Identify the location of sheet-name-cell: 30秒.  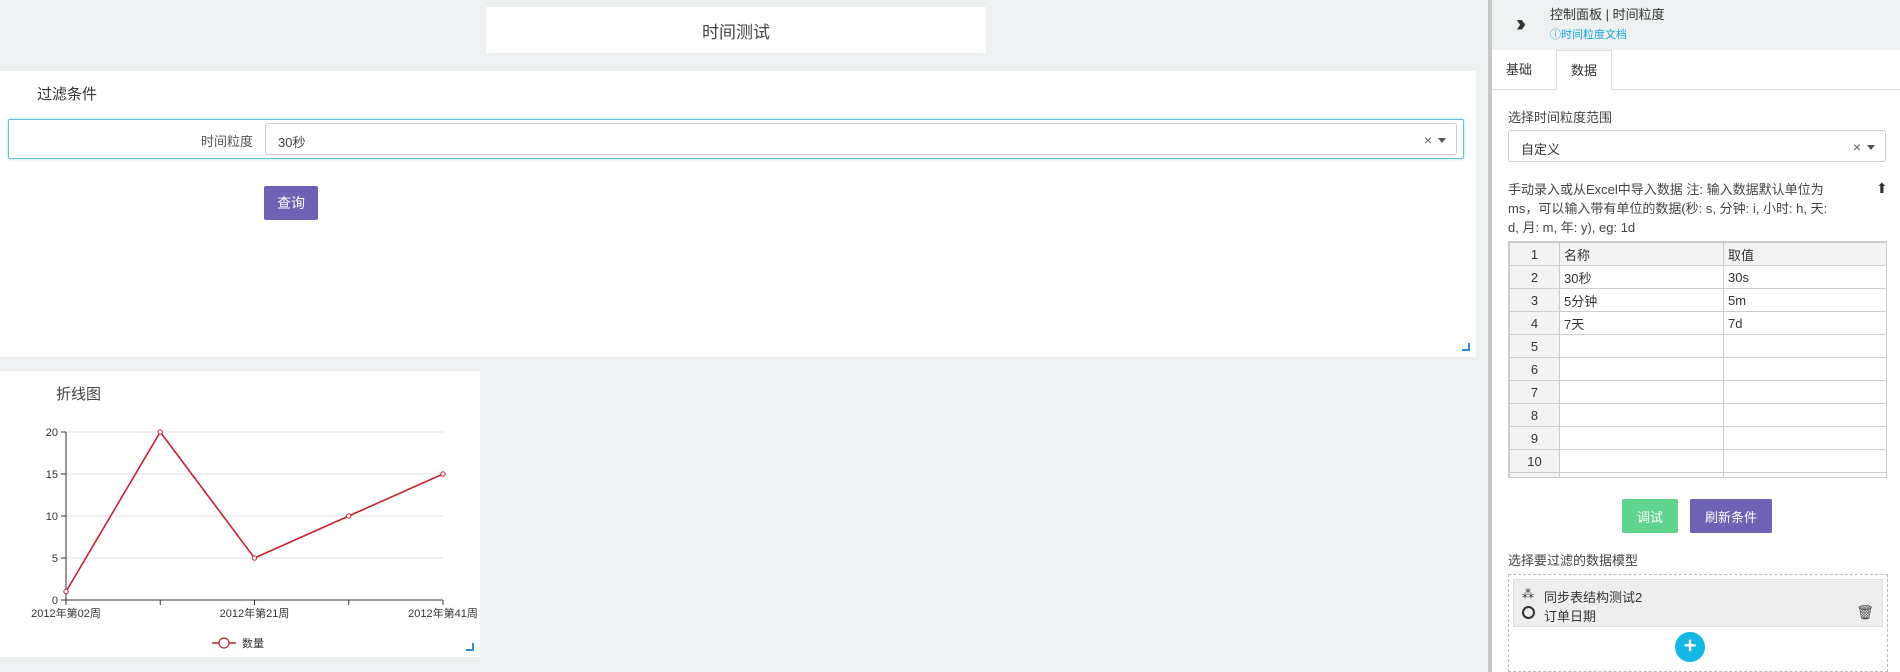
(1641, 277).